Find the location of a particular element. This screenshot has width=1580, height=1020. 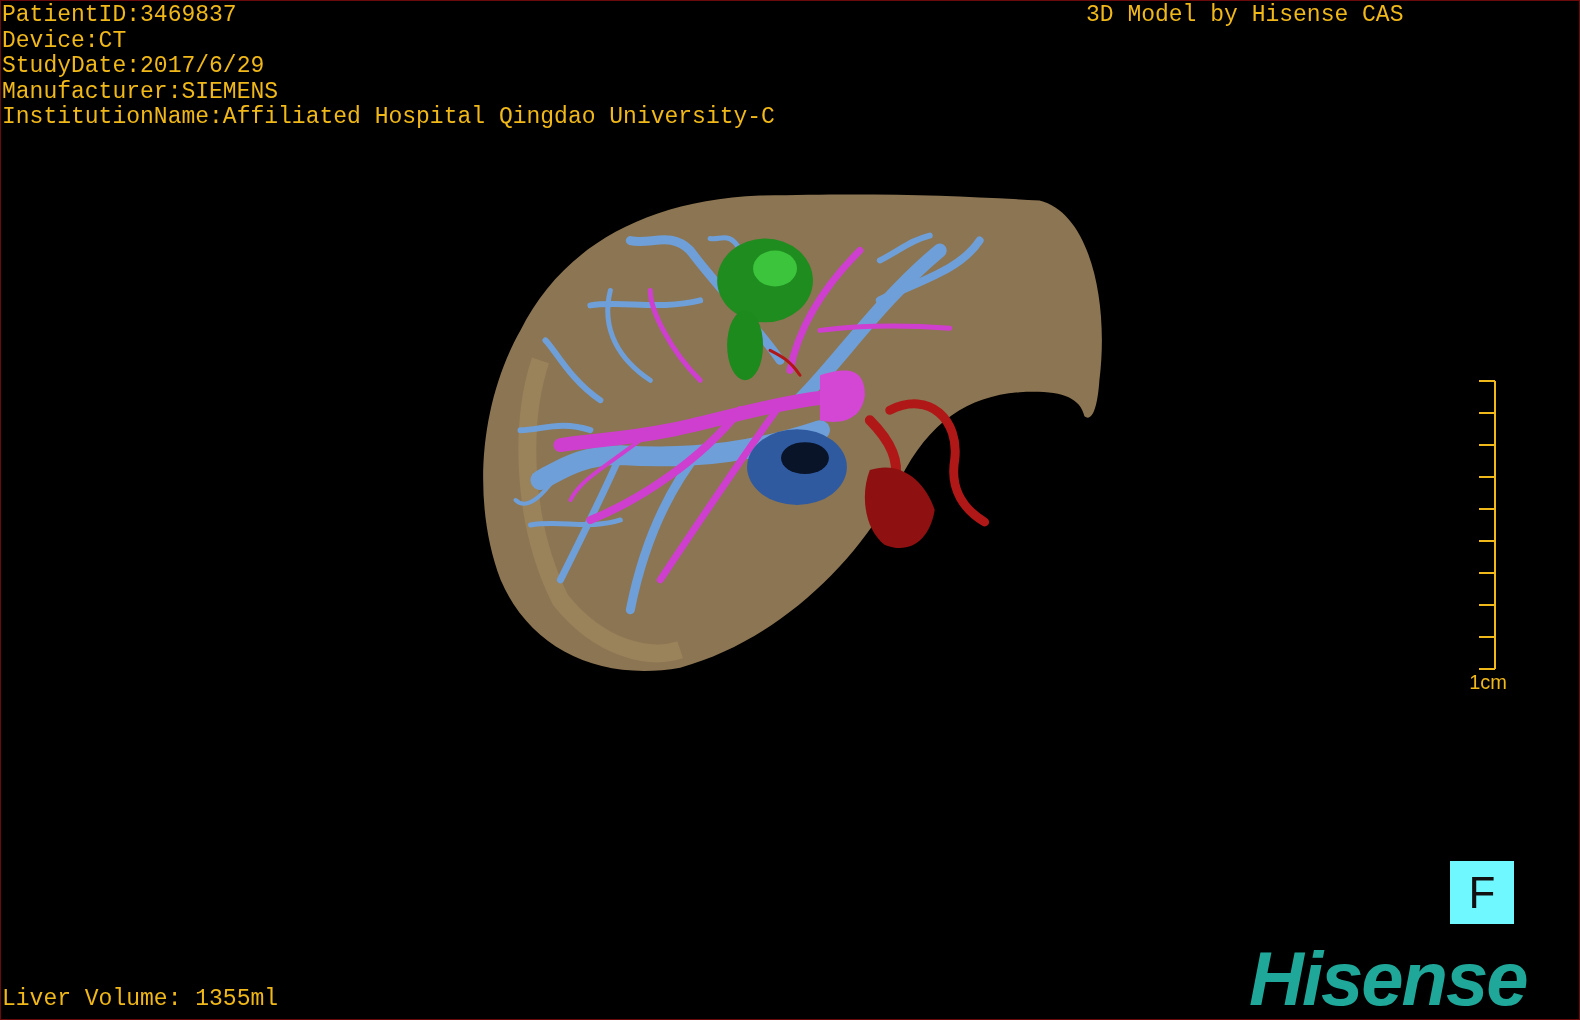

credit-text: 3D Model by Hisense CAS is located at coordinates (1245, 15).